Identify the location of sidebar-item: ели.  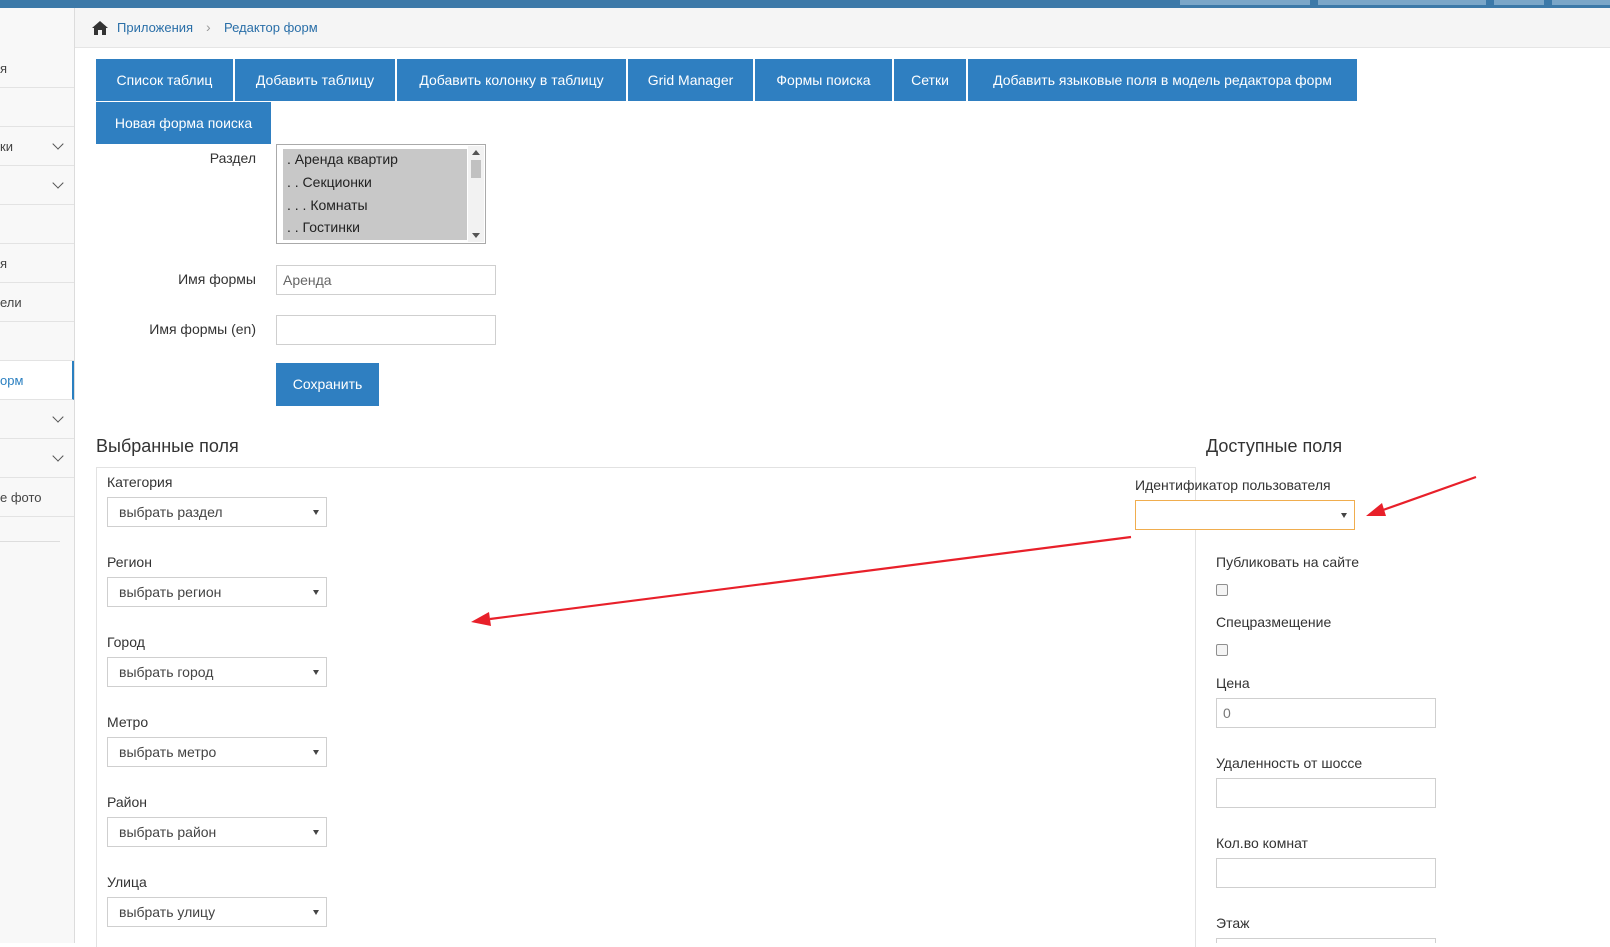
(37, 302).